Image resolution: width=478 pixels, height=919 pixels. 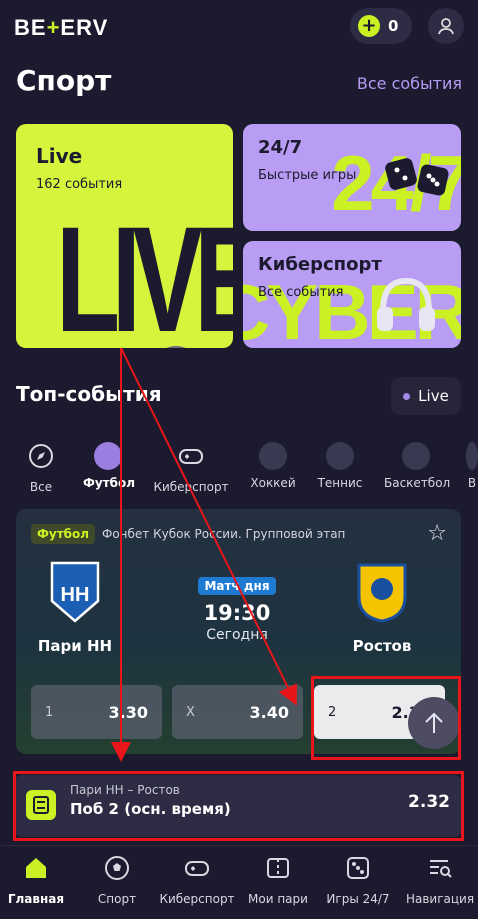 What do you see at coordinates (320, 264) in the screenshot?
I see `esports-title: Киберспорт` at bounding box center [320, 264].